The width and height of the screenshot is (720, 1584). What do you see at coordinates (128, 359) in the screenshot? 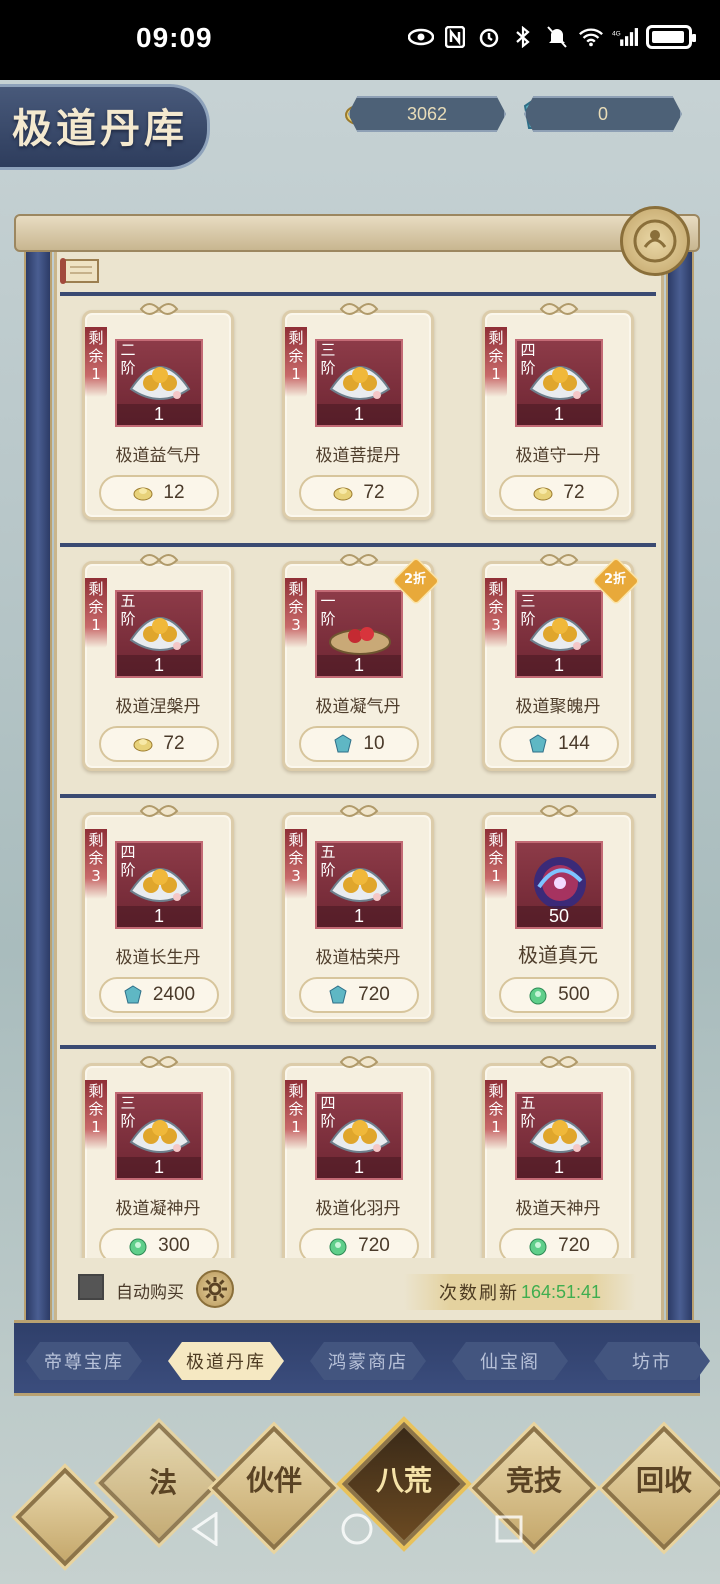
I see `item-grade: 二阶` at bounding box center [128, 359].